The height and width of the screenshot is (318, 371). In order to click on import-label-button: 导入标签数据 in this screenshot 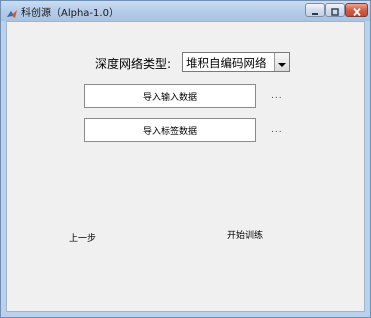, I will do `click(170, 130)`.